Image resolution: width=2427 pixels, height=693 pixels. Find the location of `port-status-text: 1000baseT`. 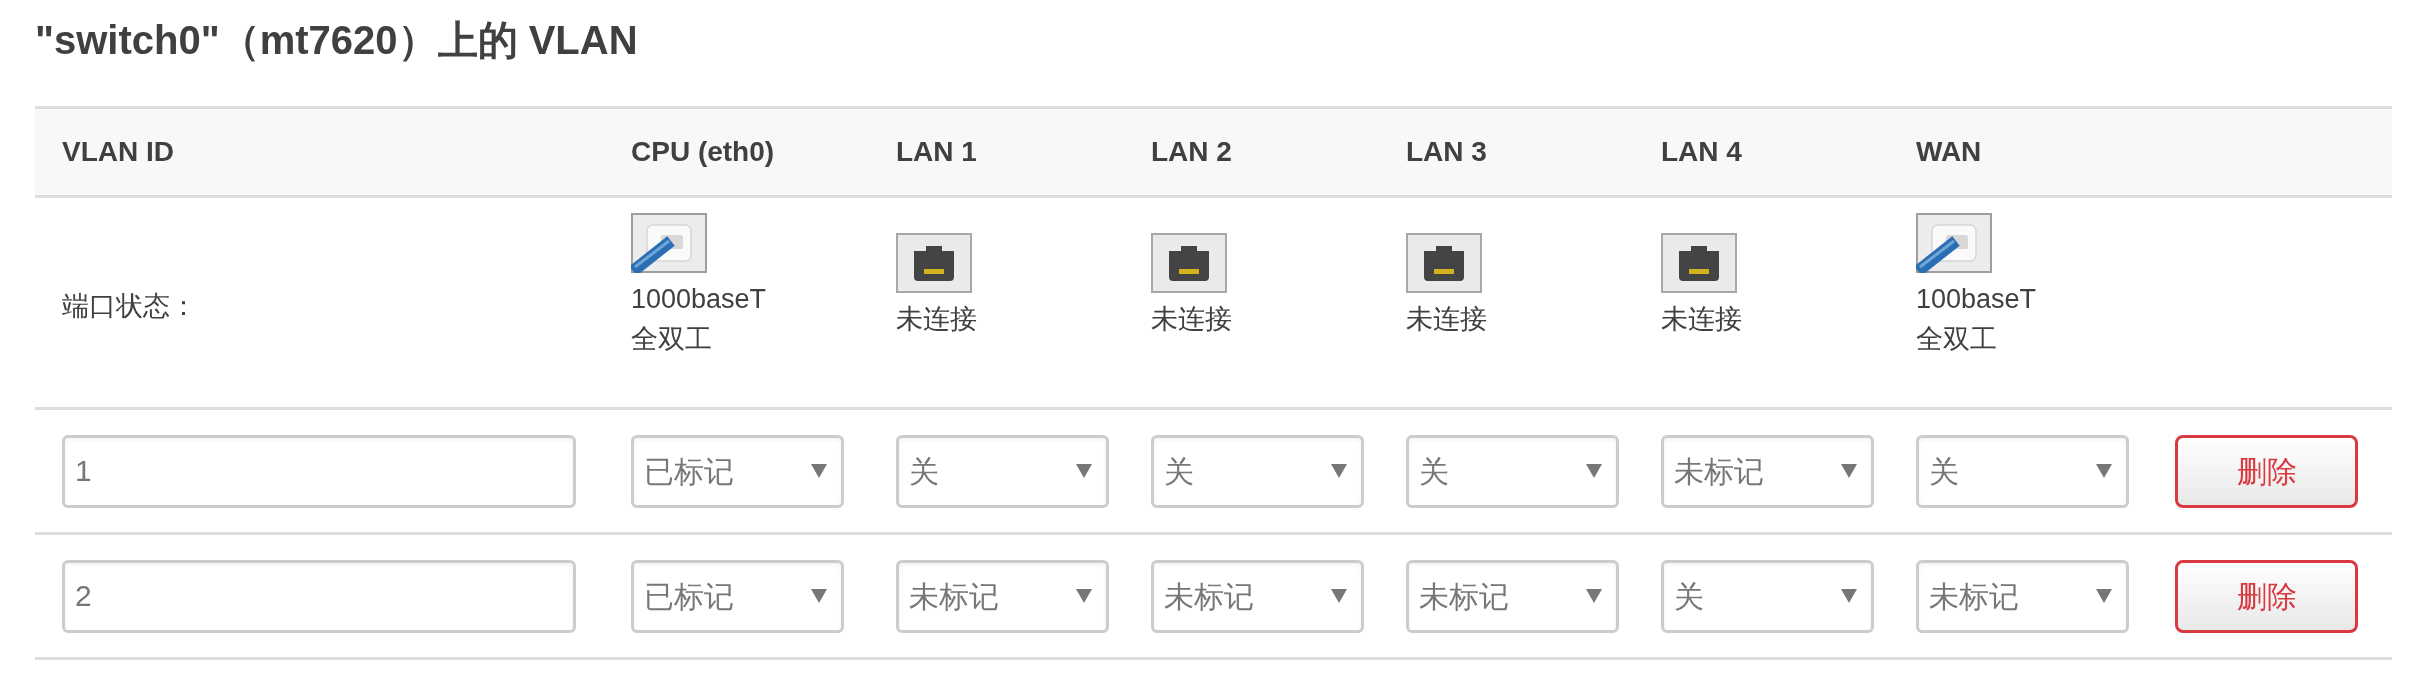

port-status-text: 1000baseT is located at coordinates (699, 299).